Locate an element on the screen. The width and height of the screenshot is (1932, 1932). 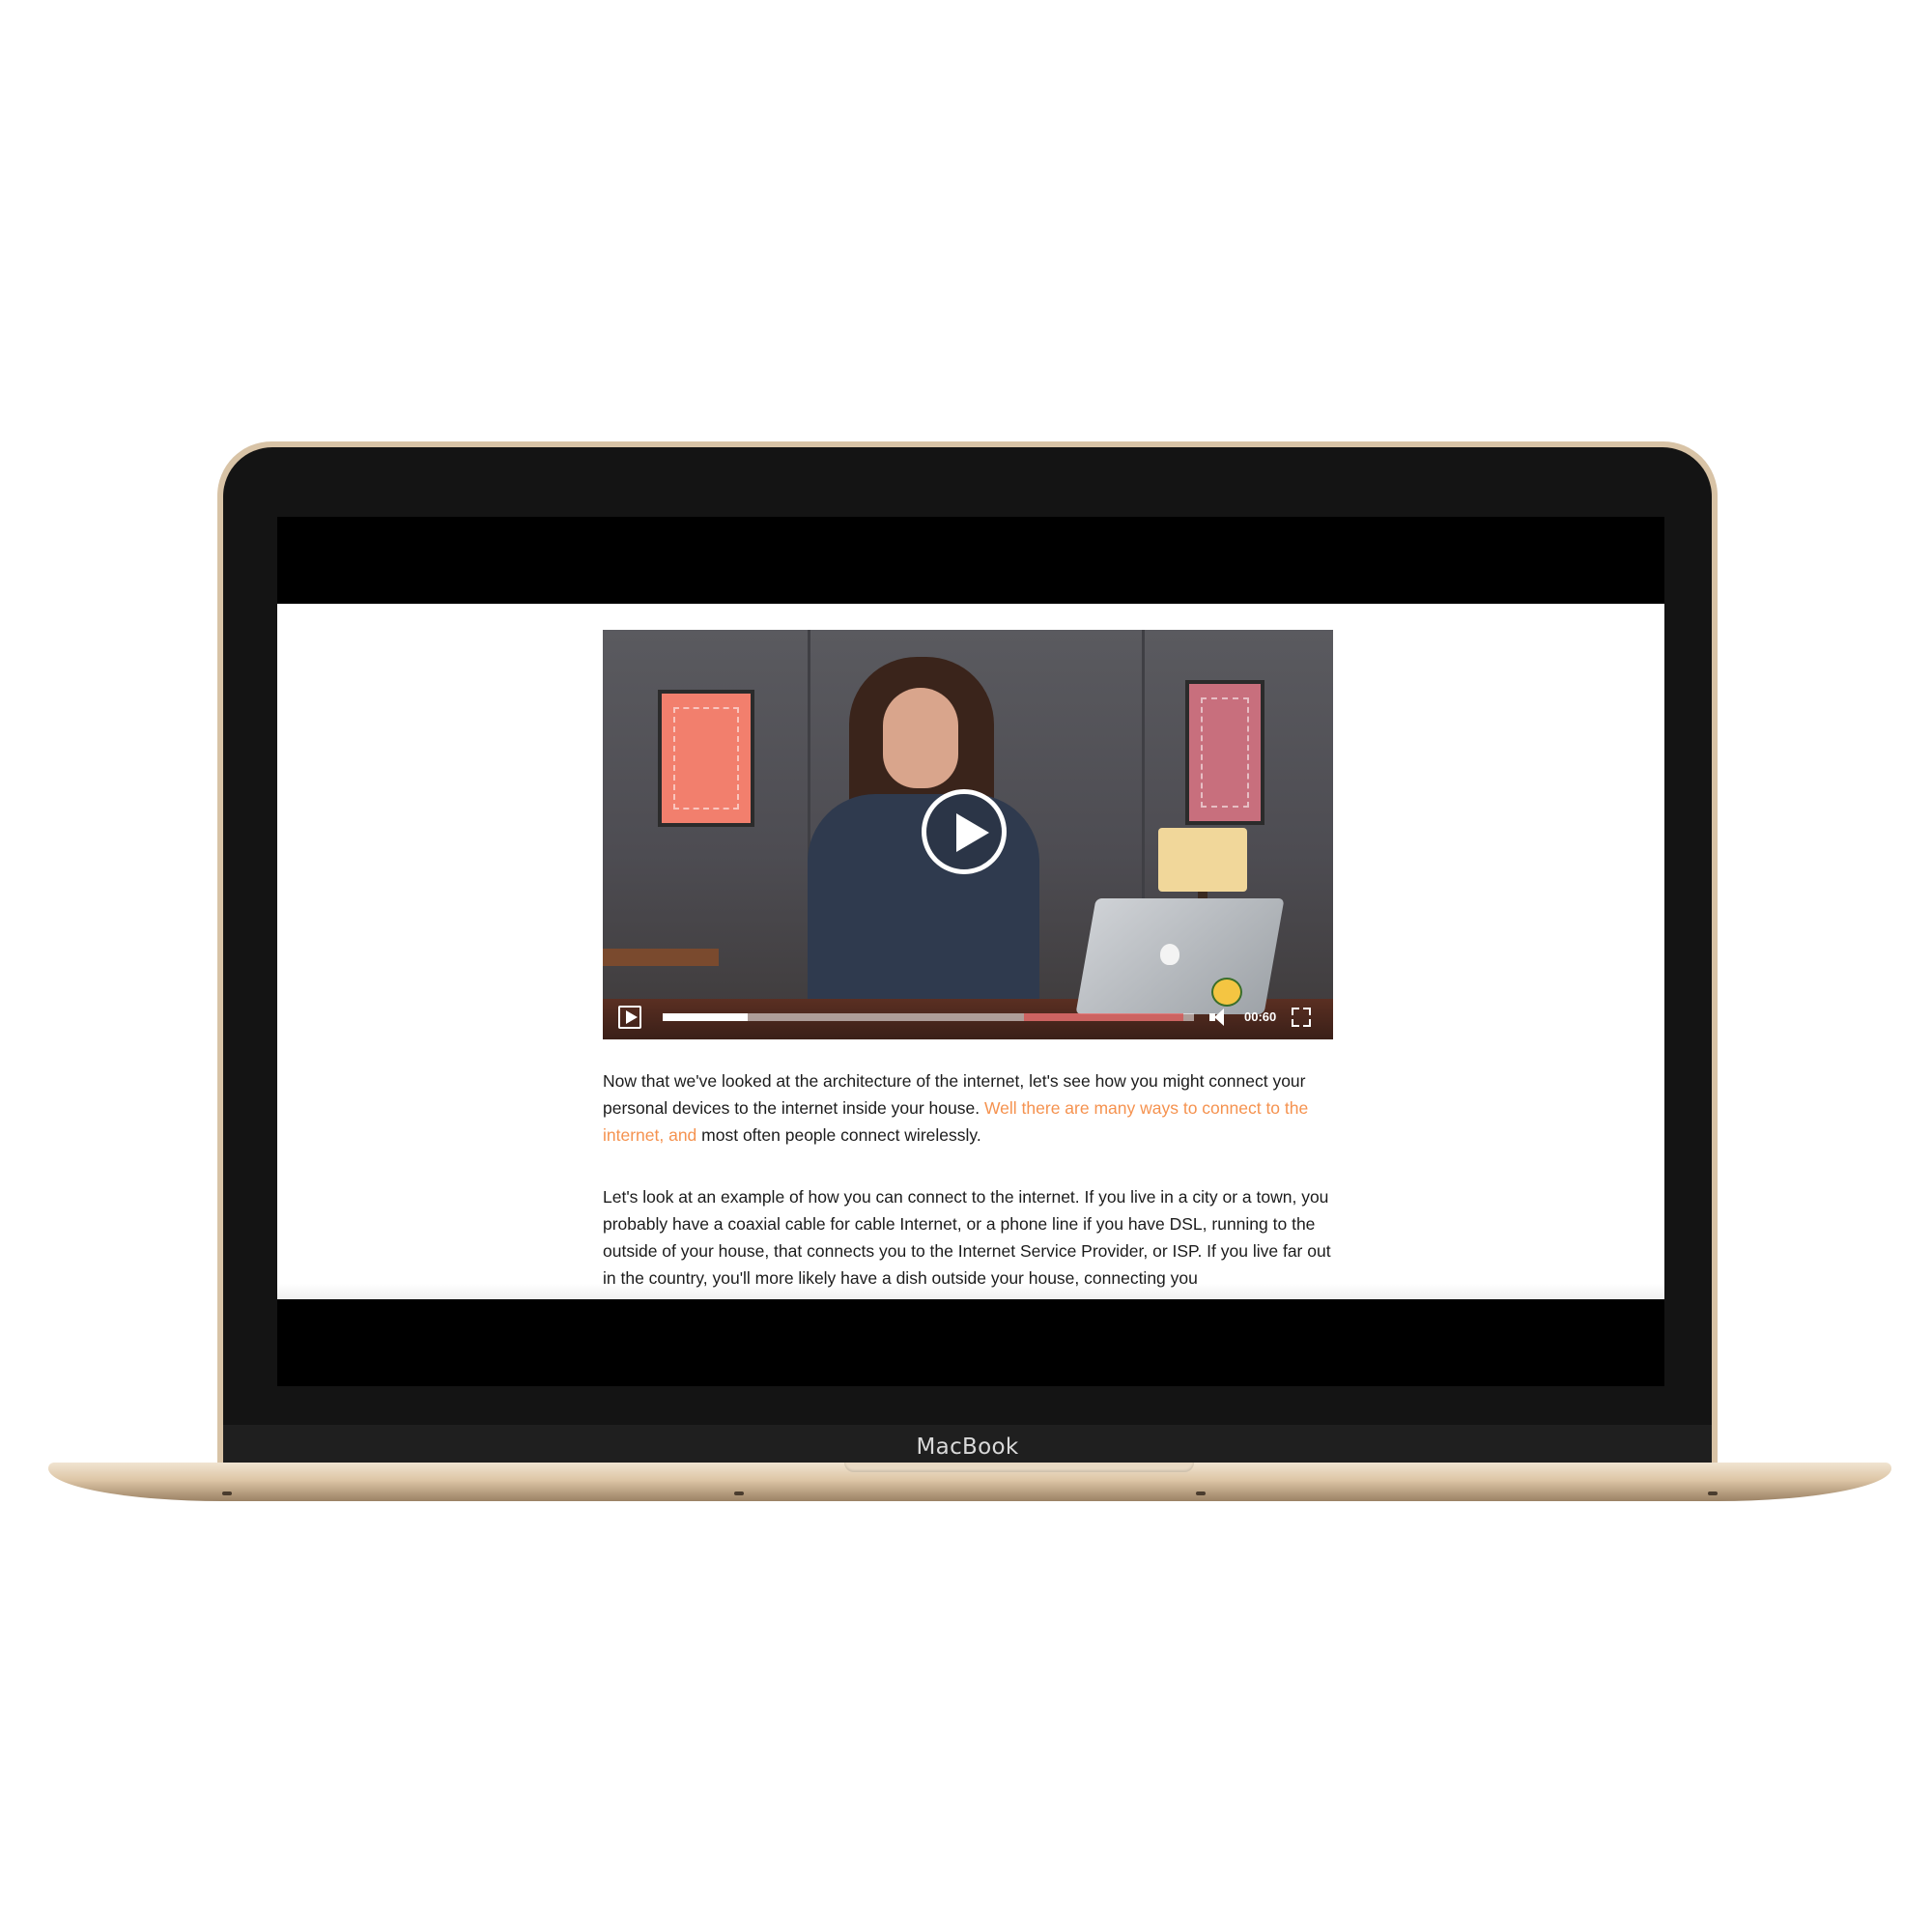
apple-logo-icon is located at coordinates (1169, 954).